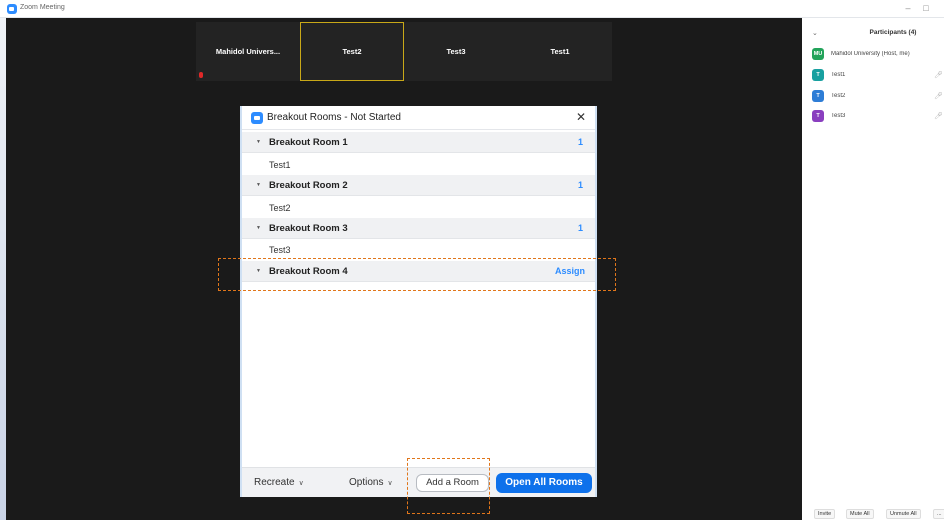 This screenshot has height=520, width=944. I want to click on recreate-dropdown: Recreate ∨, so click(279, 482).